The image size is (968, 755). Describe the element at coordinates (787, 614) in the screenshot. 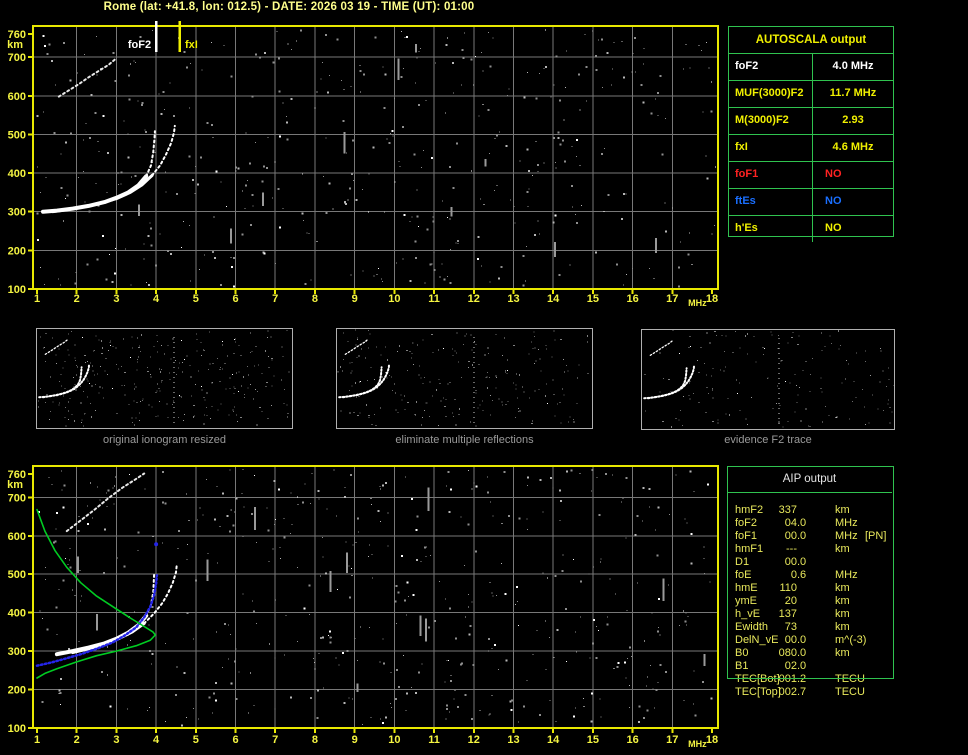

I see `aip-row-value-int: 137` at that location.